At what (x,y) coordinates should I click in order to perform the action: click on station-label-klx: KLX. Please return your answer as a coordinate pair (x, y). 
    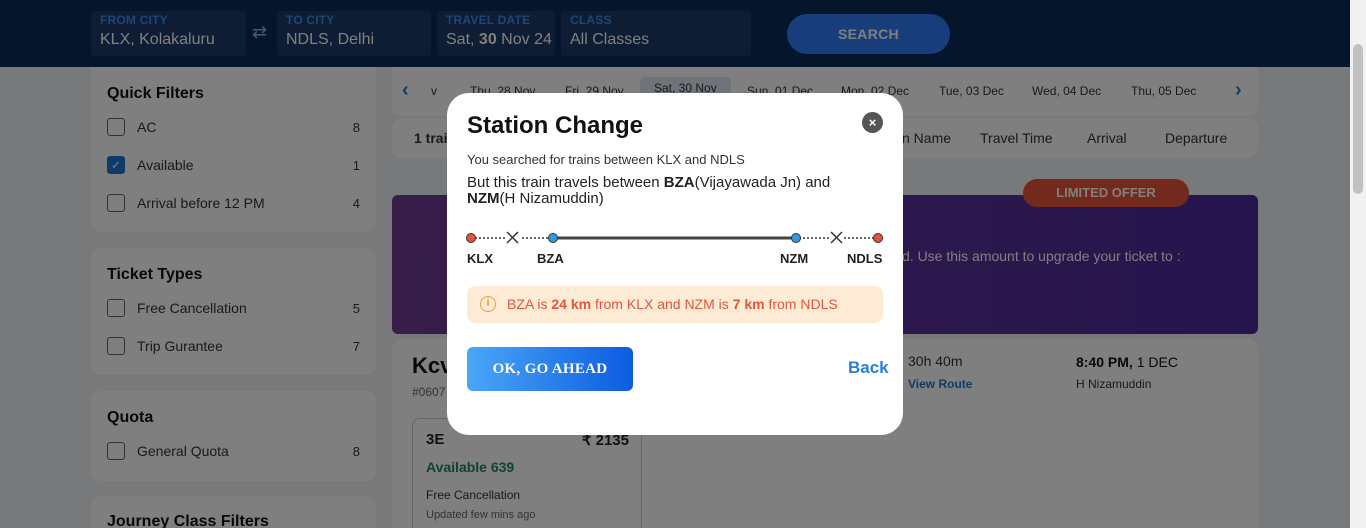
    Looking at the image, I should click on (480, 258).